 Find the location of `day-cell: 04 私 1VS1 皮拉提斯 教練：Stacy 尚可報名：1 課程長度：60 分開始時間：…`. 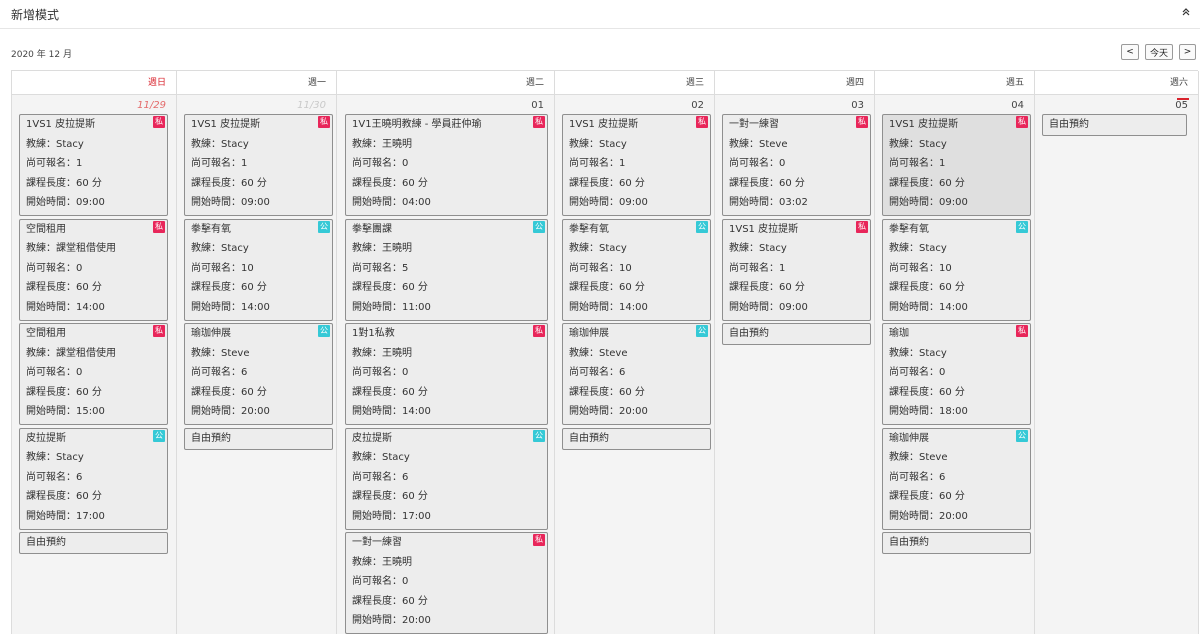

day-cell: 04 私 1VS1 皮拉提斯 教練：Stacy 尚可報名：1 課程長度：60 分開始時間：… is located at coordinates (954, 364).